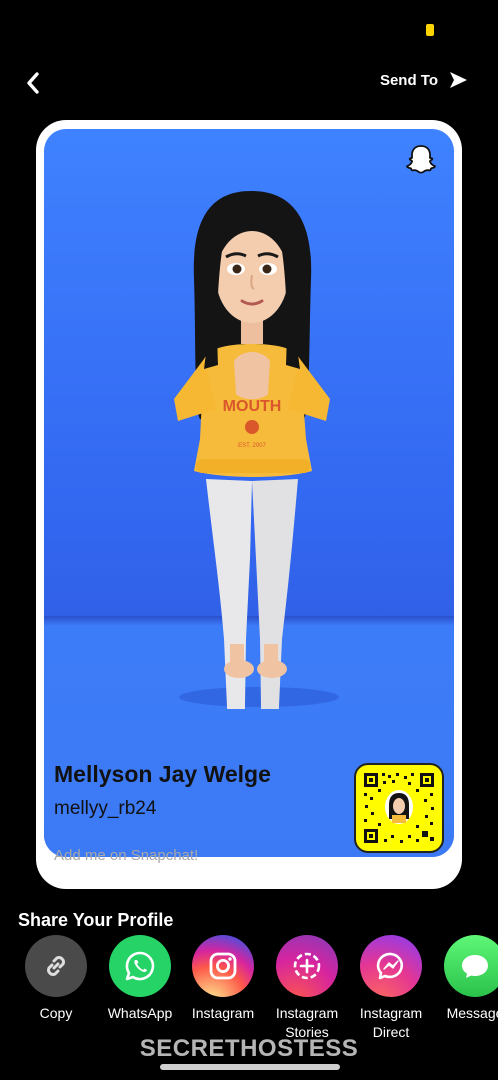 The height and width of the screenshot is (1080, 498). What do you see at coordinates (96, 920) in the screenshot?
I see `share-title: Share Your Profile` at bounding box center [96, 920].